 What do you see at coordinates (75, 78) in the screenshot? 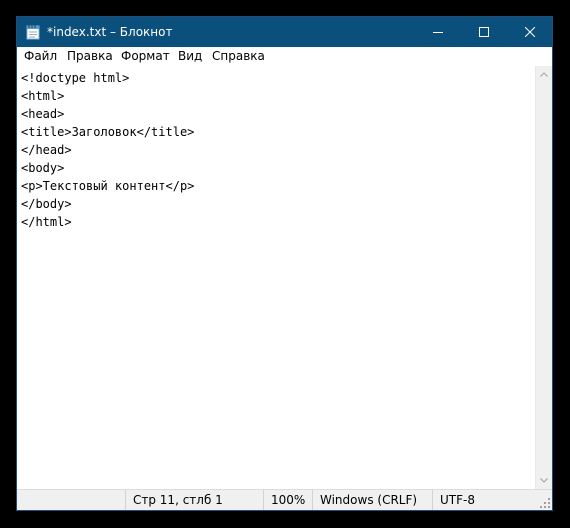
I see `editor-line: <!doctype html>` at bounding box center [75, 78].